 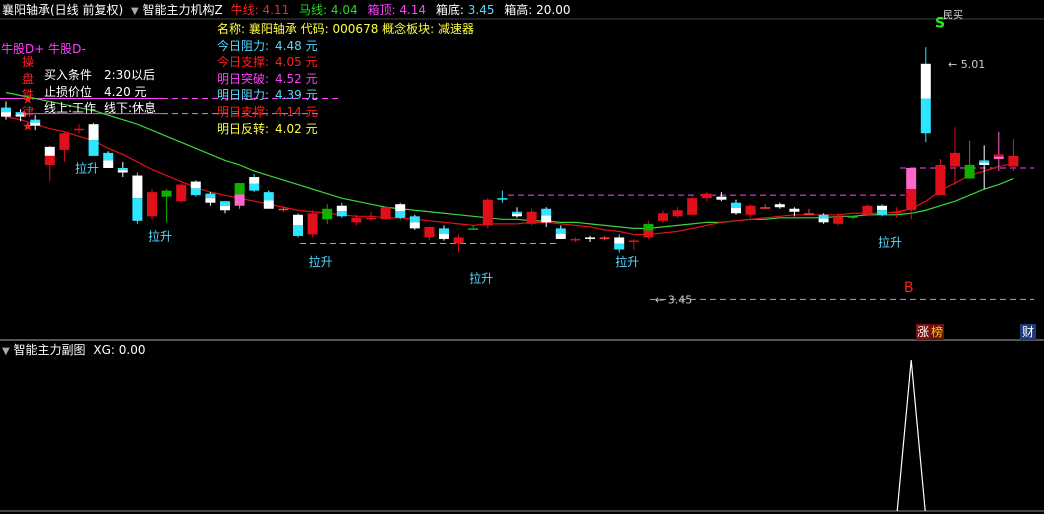 What do you see at coordinates (50, 350) in the screenshot?
I see `sub-title: 智能主力副图` at bounding box center [50, 350].